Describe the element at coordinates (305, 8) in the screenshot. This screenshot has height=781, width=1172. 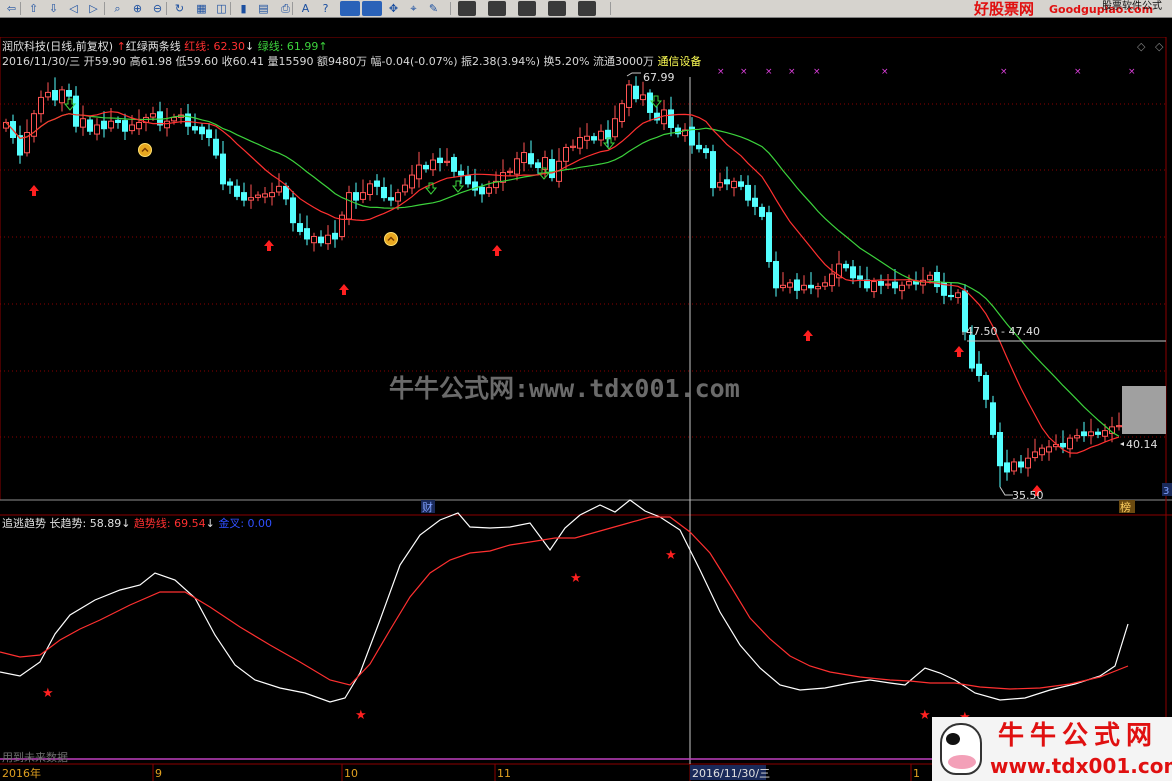
I see `text-icon: A` at that location.